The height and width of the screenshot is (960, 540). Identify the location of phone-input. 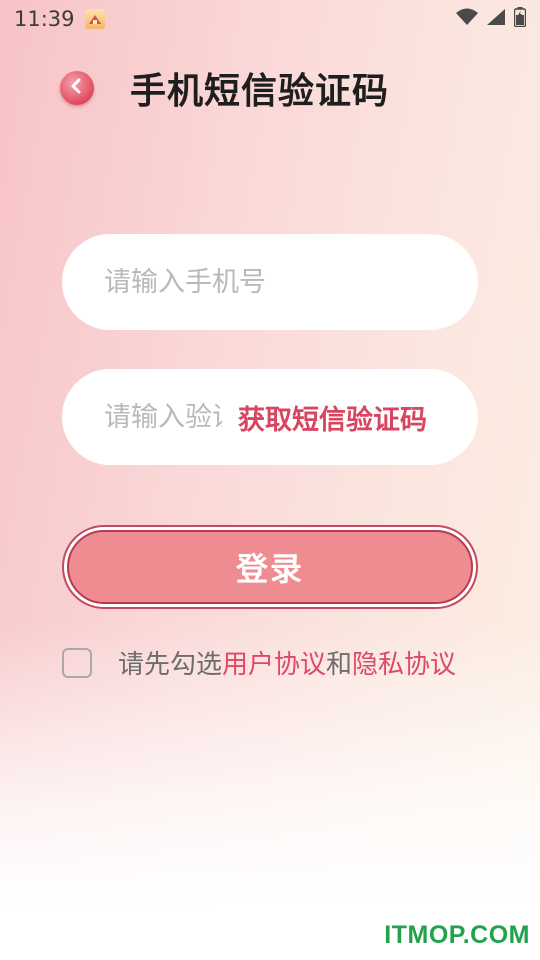
(269, 282).